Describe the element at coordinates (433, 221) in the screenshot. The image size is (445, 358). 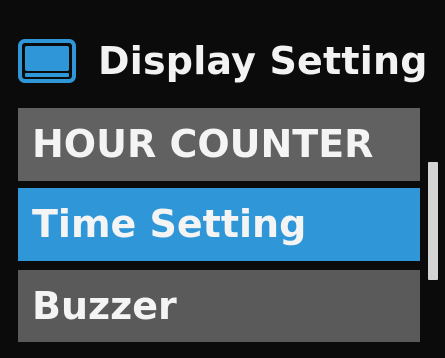
I see `scrollbar-thumb` at that location.